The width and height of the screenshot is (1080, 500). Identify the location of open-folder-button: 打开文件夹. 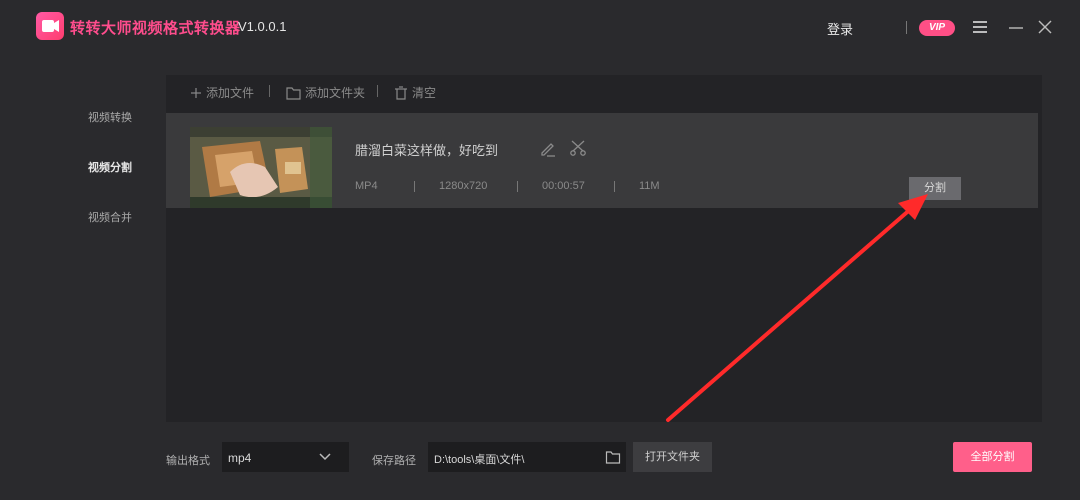
(672, 457).